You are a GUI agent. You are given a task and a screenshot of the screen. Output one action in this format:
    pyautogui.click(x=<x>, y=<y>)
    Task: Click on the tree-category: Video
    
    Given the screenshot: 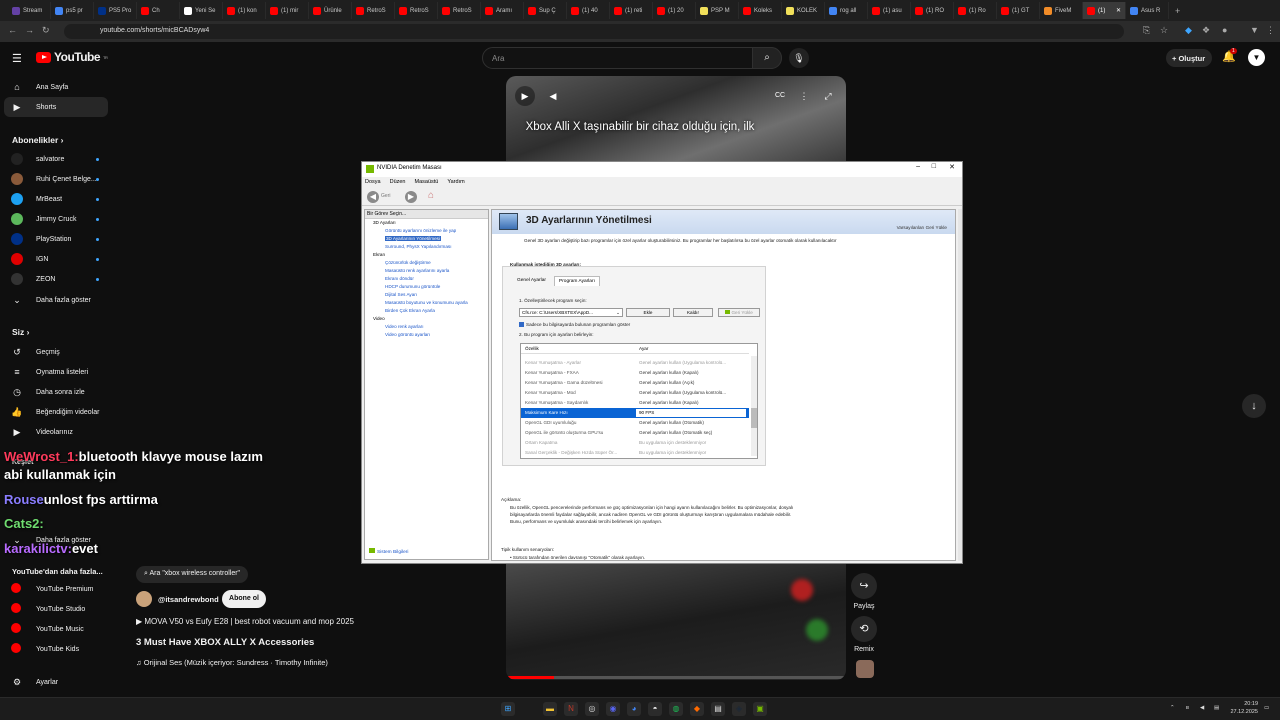 What is the action you would take?
    pyautogui.click(x=379, y=318)
    